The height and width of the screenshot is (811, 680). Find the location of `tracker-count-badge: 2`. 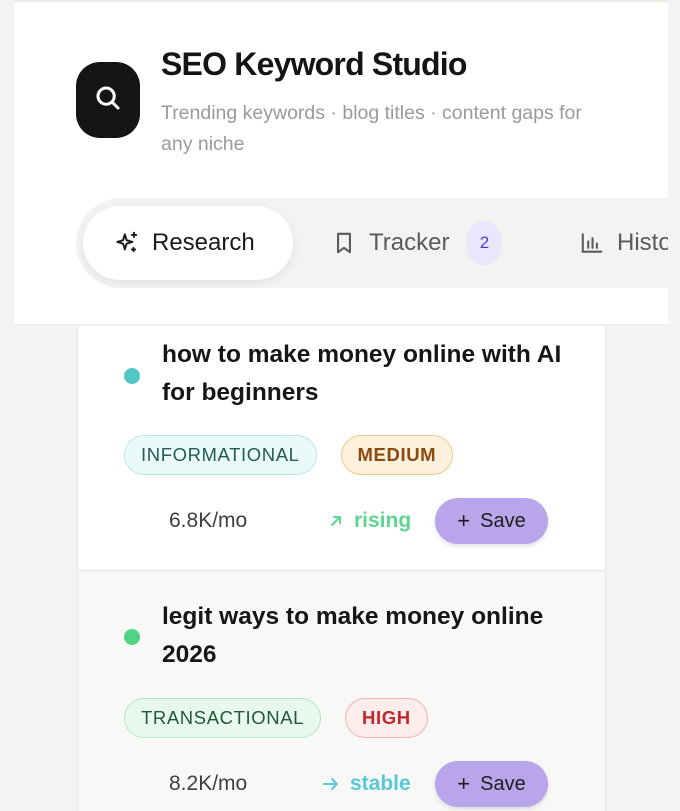

tracker-count-badge: 2 is located at coordinates (484, 243).